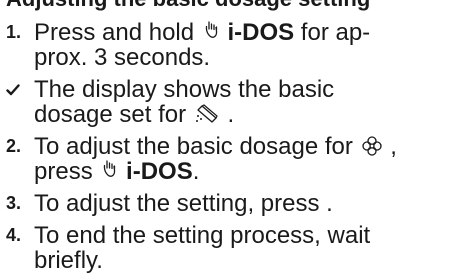  I want to click on step-line: Press and hold i-DOS for ap-, so click(238, 32).